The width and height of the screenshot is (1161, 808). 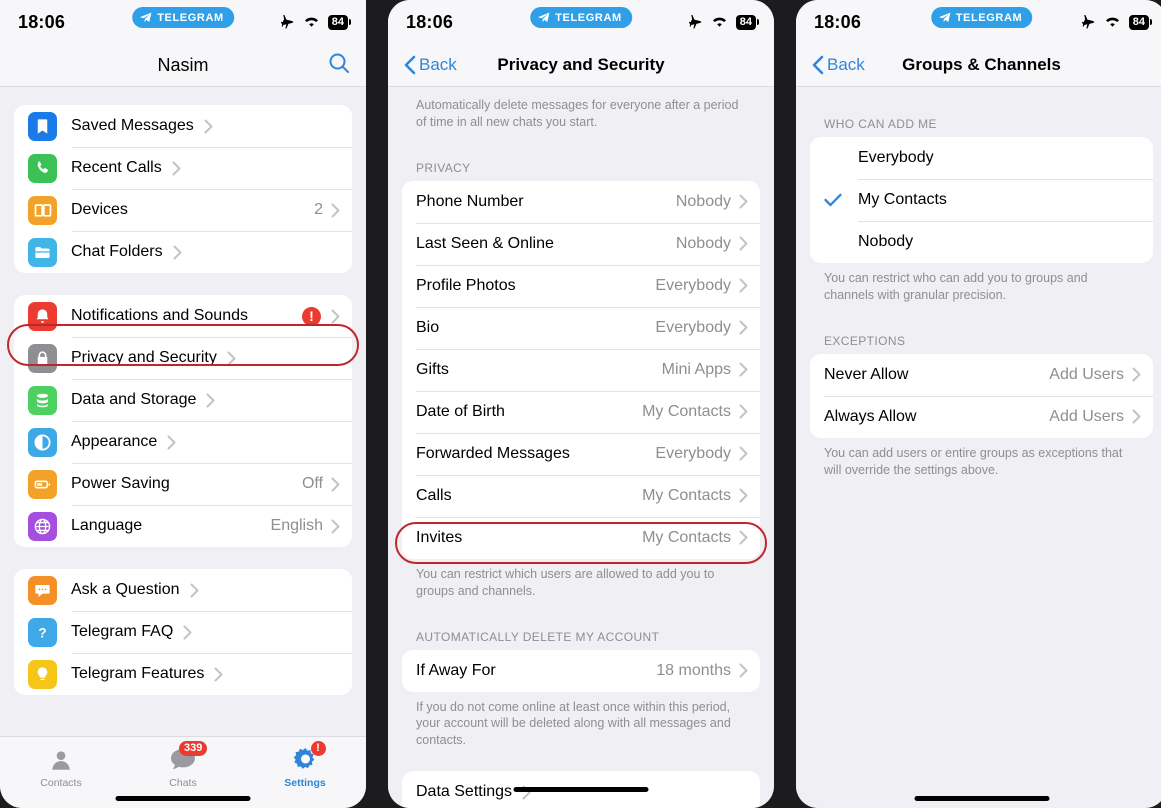 I want to click on folder-icon, so click(x=42, y=252).